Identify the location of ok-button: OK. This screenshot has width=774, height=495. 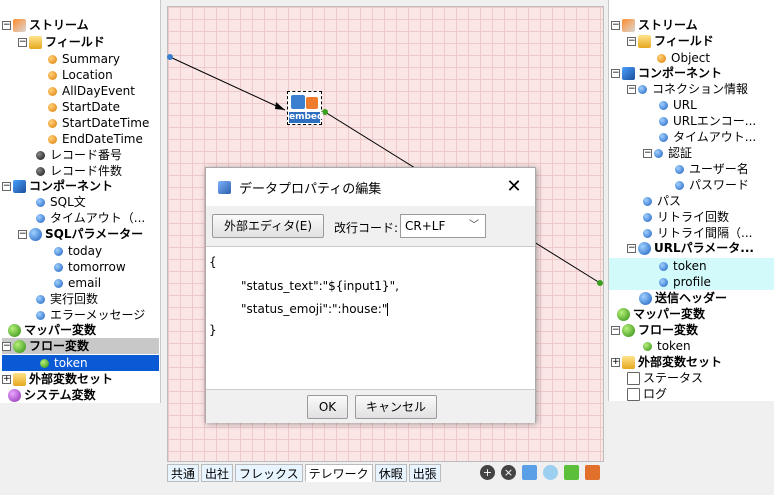
(327, 407).